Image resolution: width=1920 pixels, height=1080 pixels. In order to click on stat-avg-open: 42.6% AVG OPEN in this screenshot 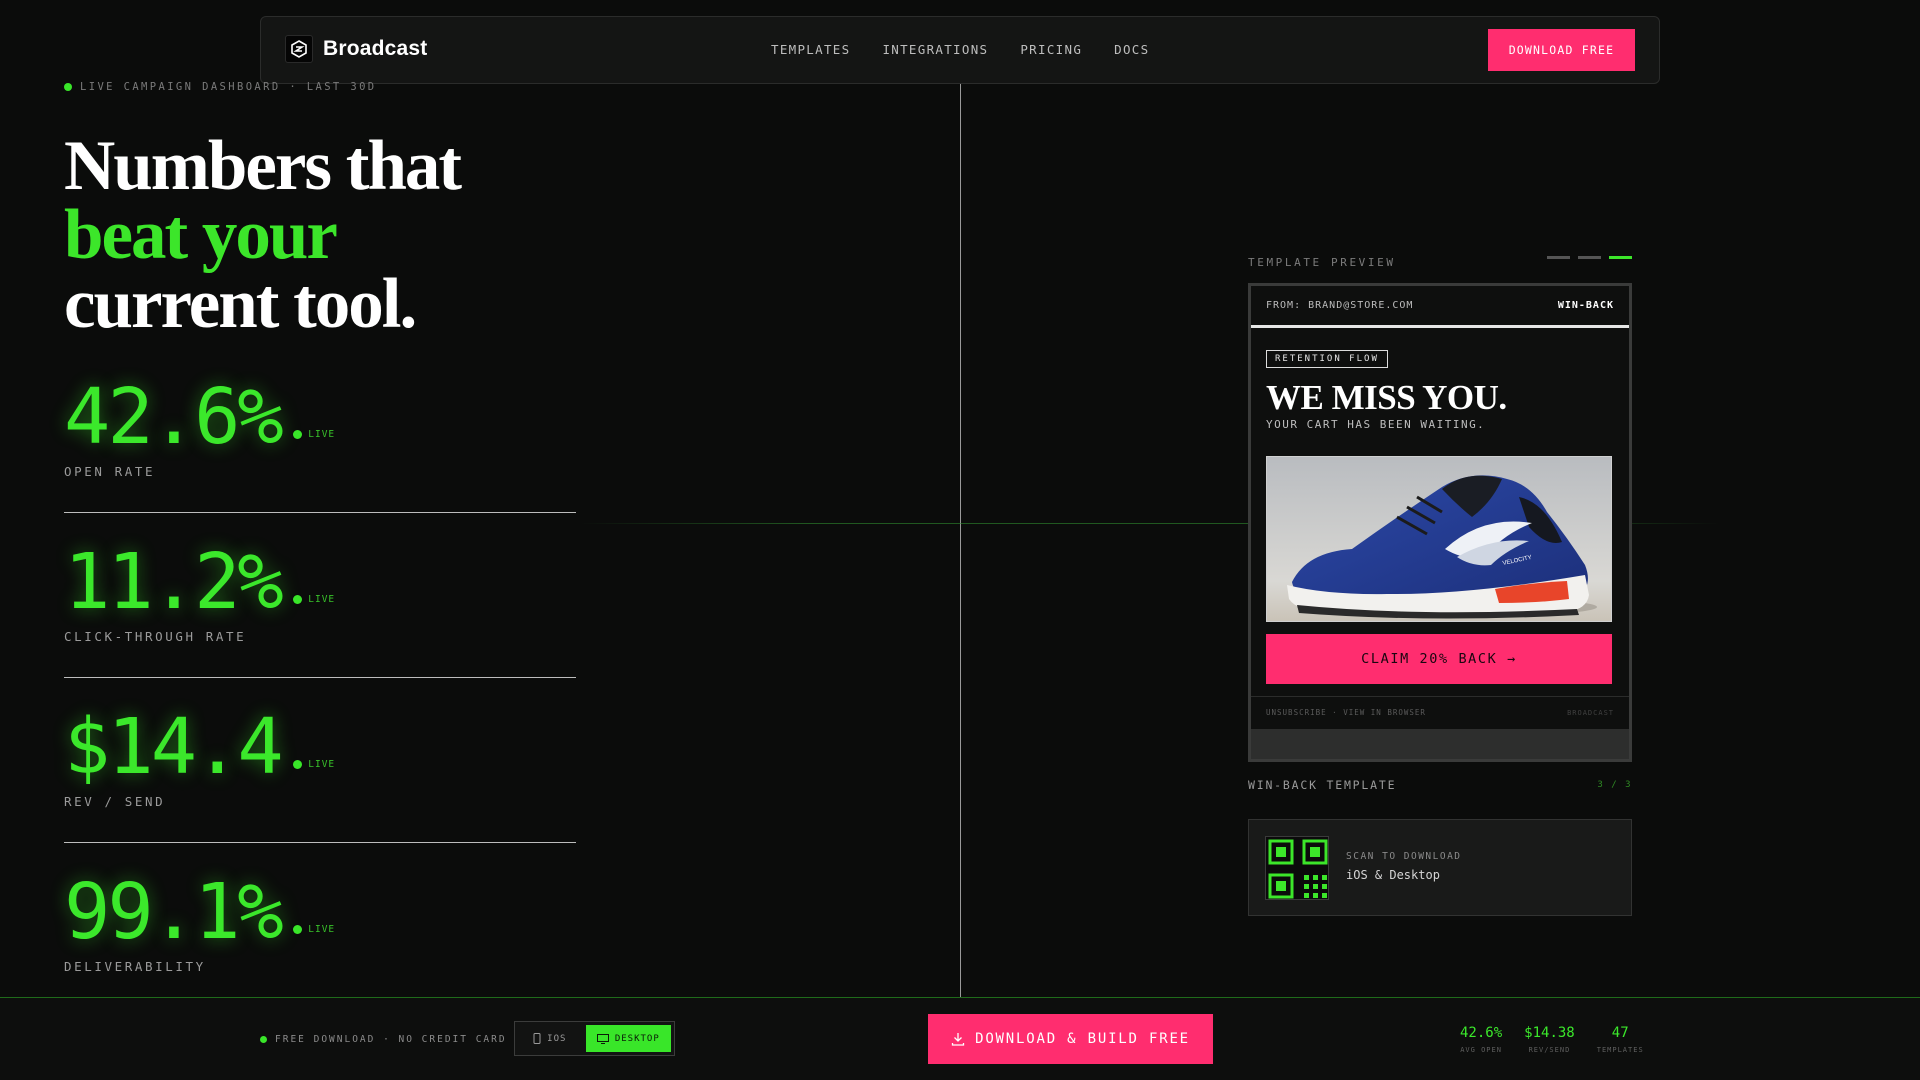, I will do `click(1481, 1039)`.